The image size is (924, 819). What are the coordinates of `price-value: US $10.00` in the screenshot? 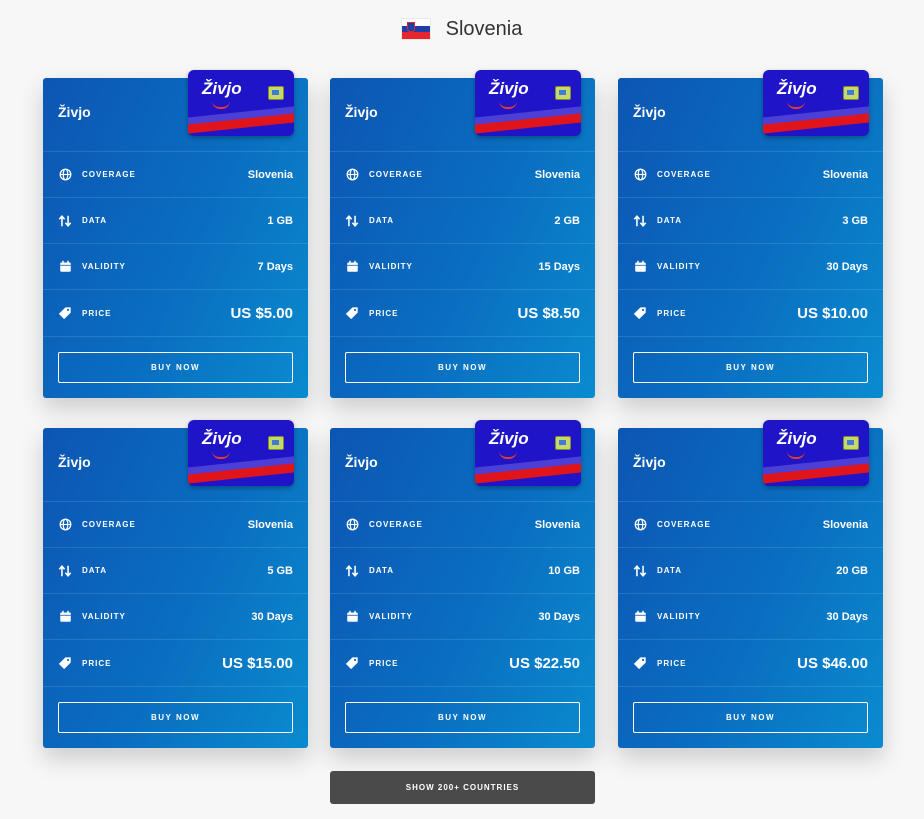 It's located at (832, 313).